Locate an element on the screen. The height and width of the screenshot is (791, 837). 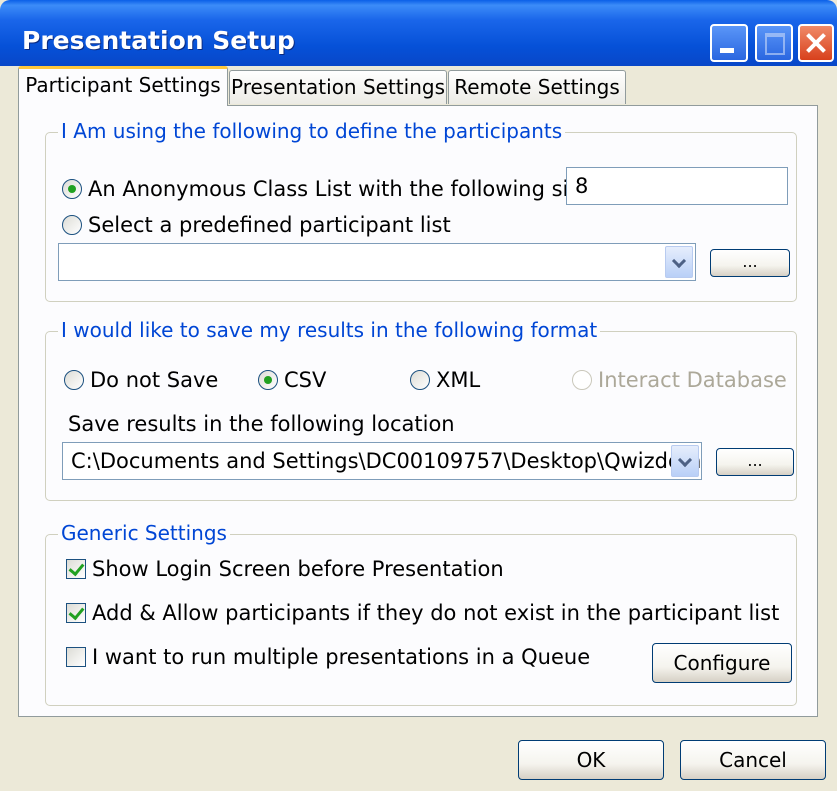
predefined-option: Select a predefined participant list is located at coordinates (256, 225).